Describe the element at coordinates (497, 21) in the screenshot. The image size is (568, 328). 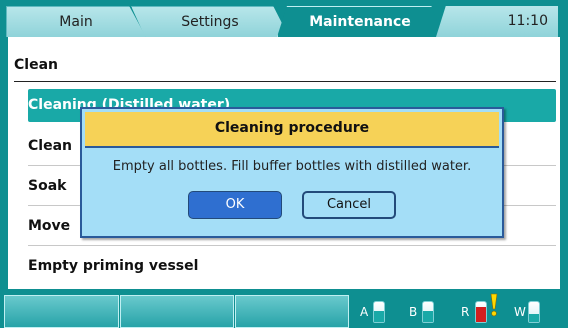
I see `clock: 11:10` at that location.